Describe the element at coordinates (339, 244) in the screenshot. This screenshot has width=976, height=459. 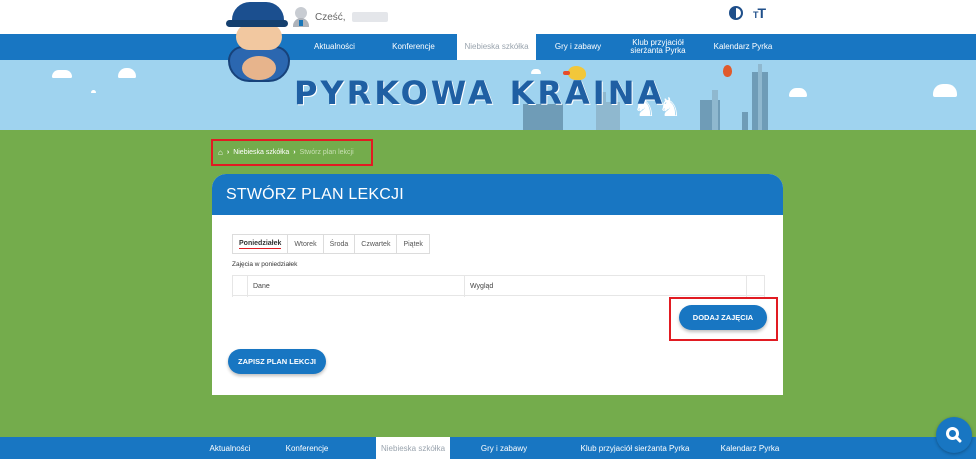
I see `tab-sroda: Środa` at that location.